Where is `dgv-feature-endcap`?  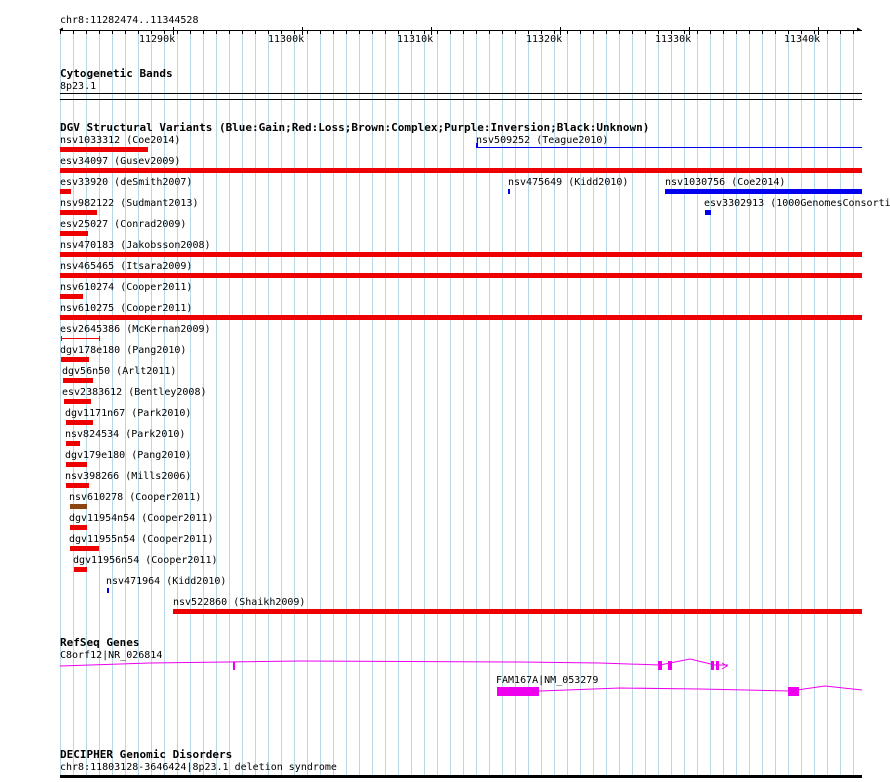 dgv-feature-endcap is located at coordinates (99, 338).